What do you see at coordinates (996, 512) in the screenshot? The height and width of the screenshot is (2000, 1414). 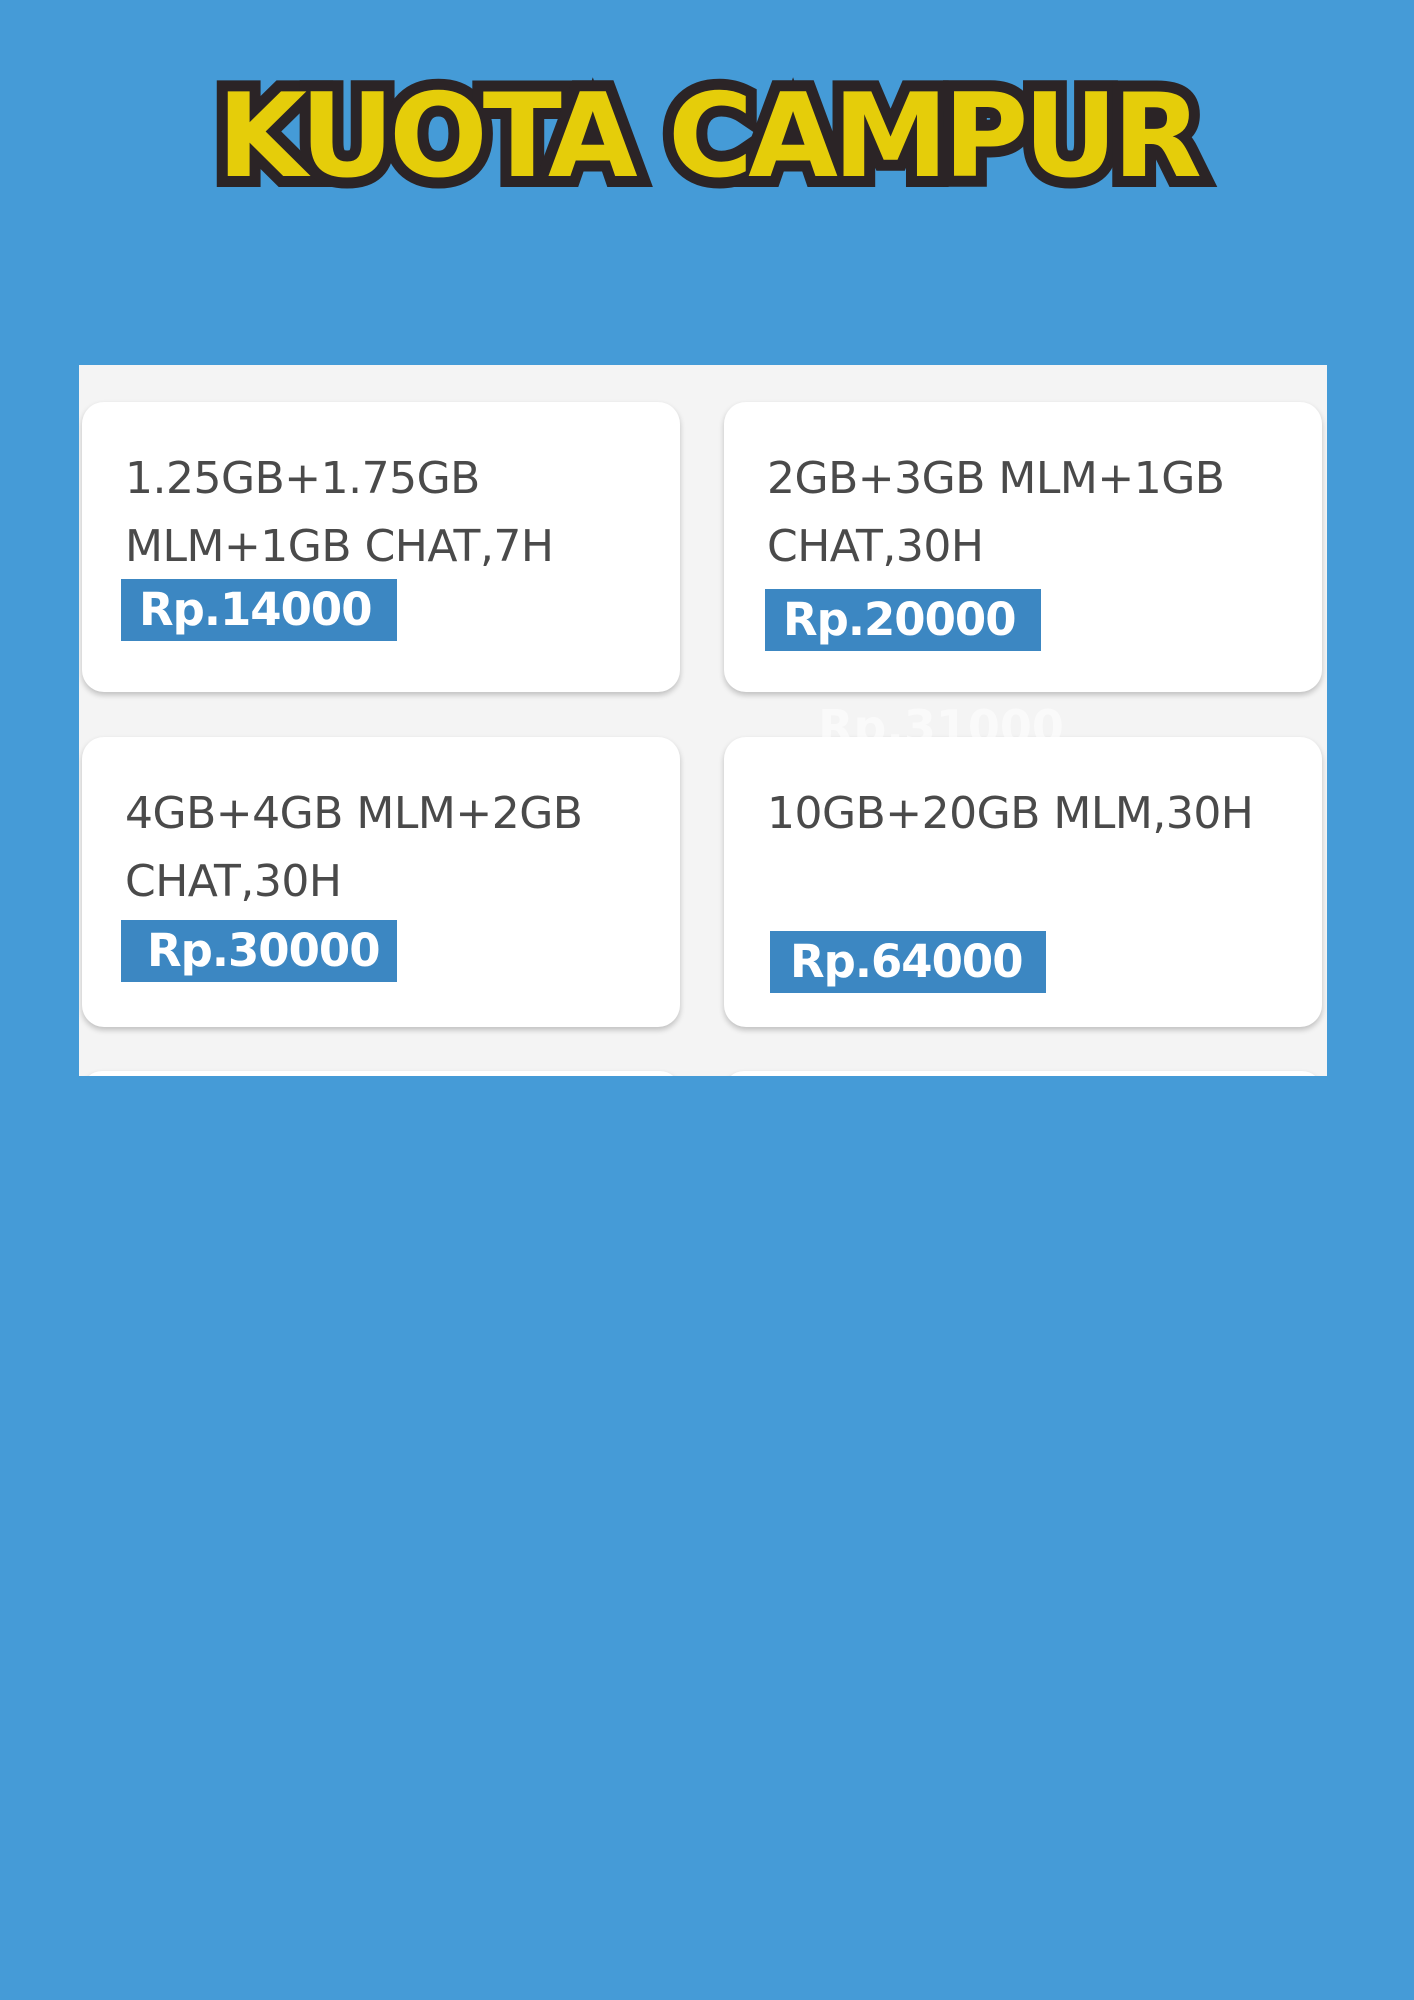 I see `package-name: 2GB+3GB MLM+1GB CHAT,30H` at bounding box center [996, 512].